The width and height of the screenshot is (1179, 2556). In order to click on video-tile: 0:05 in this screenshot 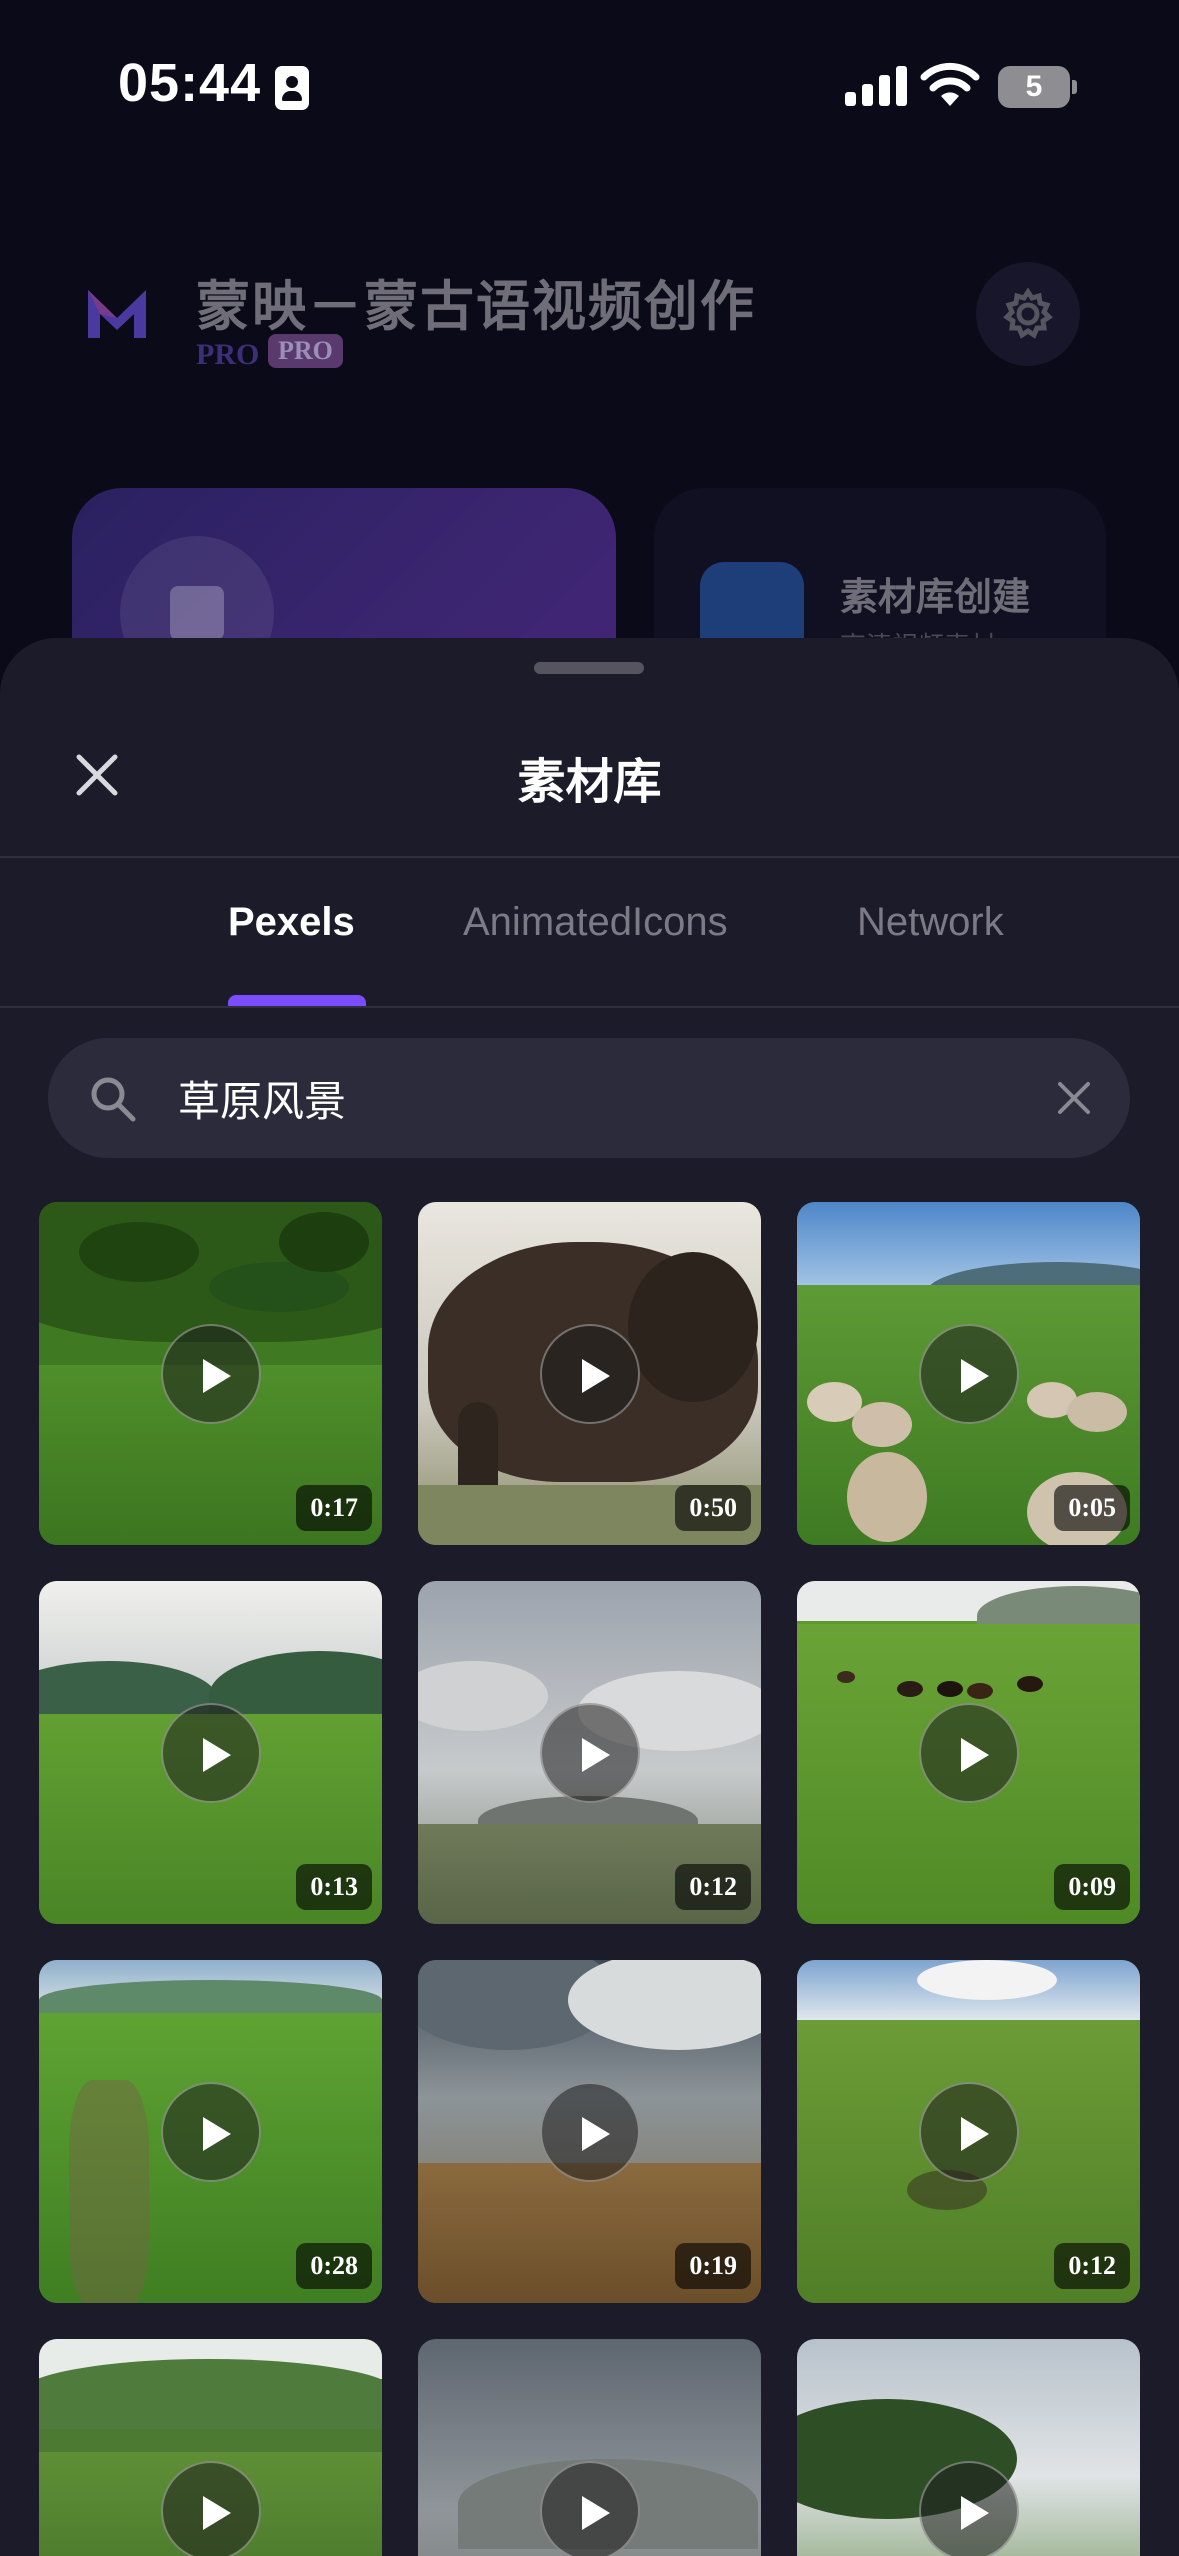, I will do `click(968, 1373)`.